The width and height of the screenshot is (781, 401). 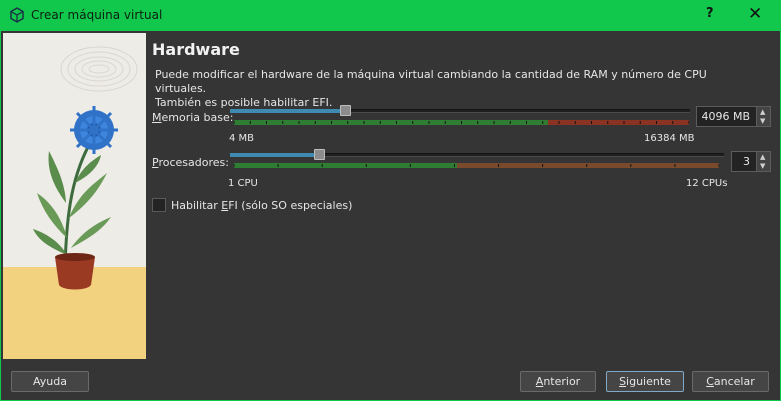 I want to click on processors-spin-arrows: ▲ ▼, so click(x=763, y=161).